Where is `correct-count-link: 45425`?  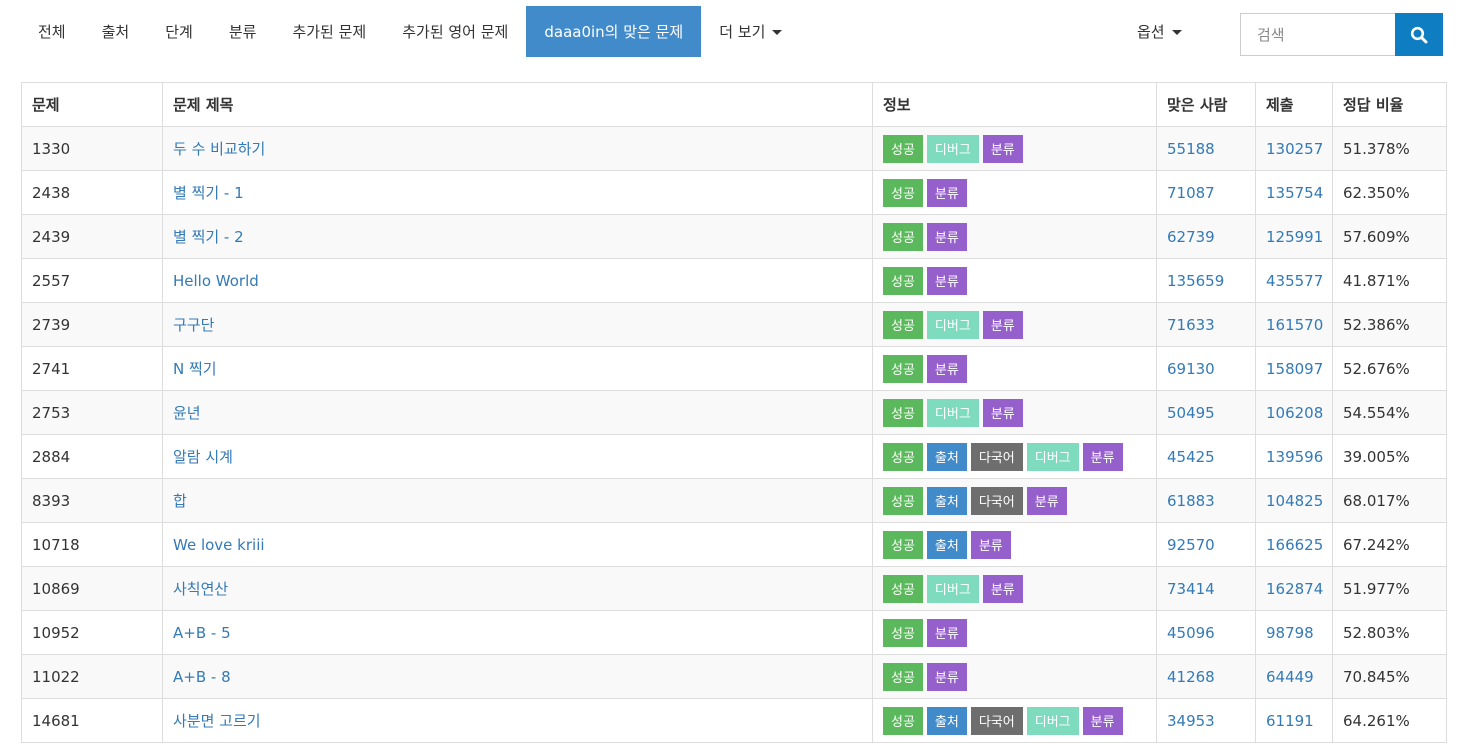 correct-count-link: 45425 is located at coordinates (1191, 457).